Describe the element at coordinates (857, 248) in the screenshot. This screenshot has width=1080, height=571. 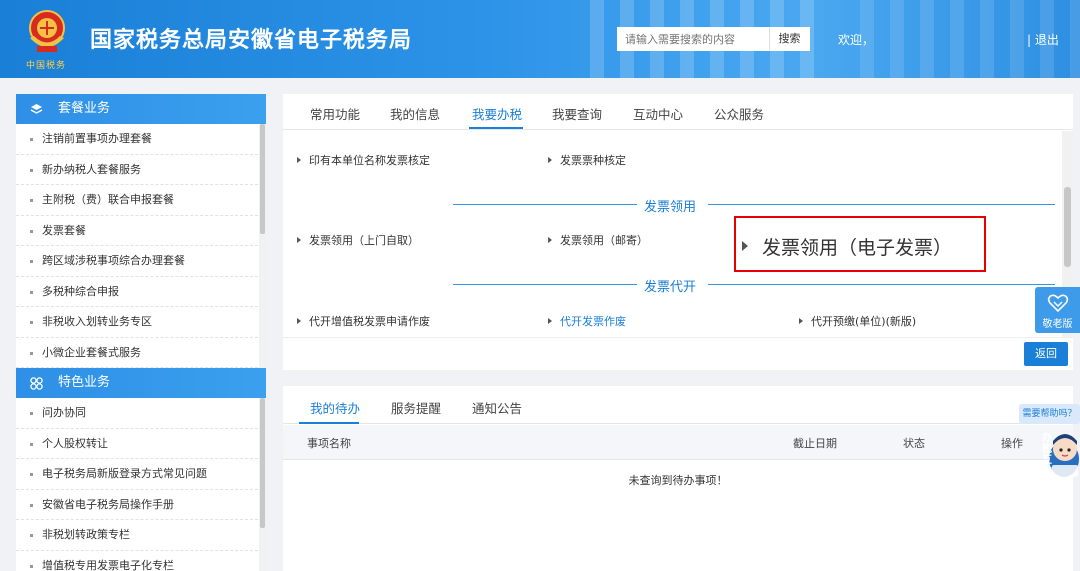
I see `service-item-label: 发票领用（电子发票）` at that location.